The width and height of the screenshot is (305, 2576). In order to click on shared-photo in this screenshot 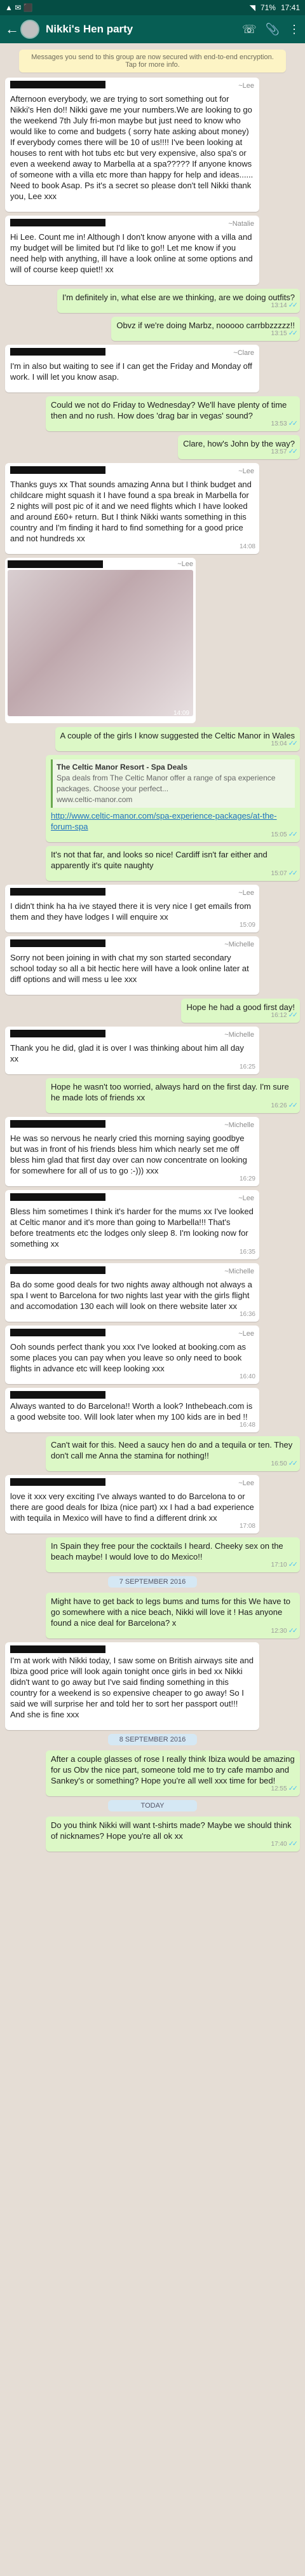, I will do `click(100, 643)`.